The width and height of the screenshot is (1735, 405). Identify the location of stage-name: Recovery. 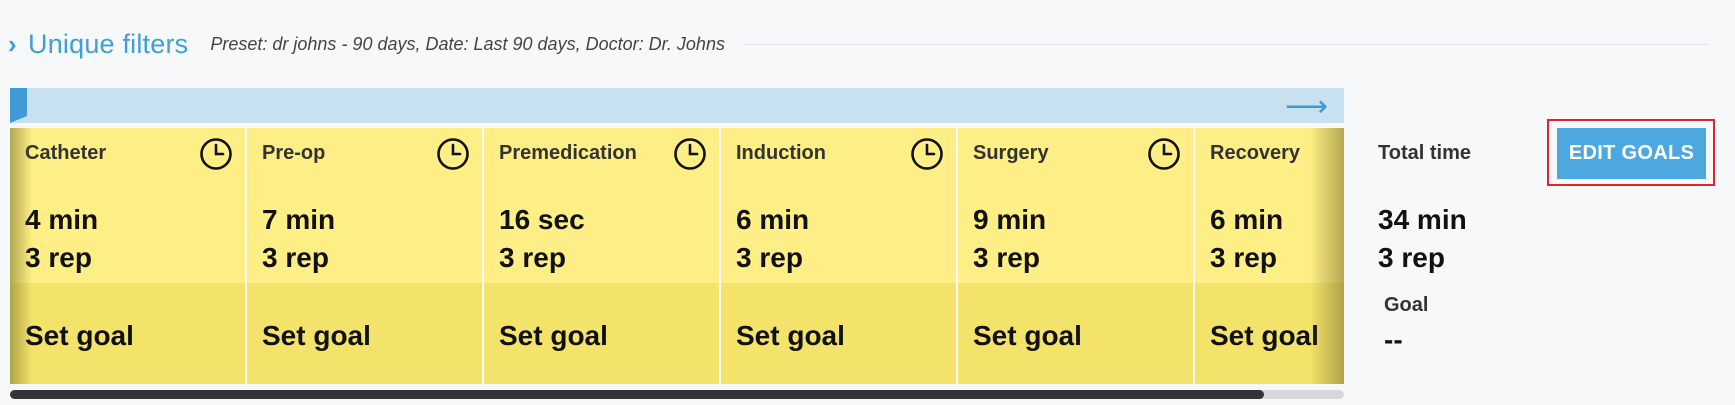
(1255, 153).